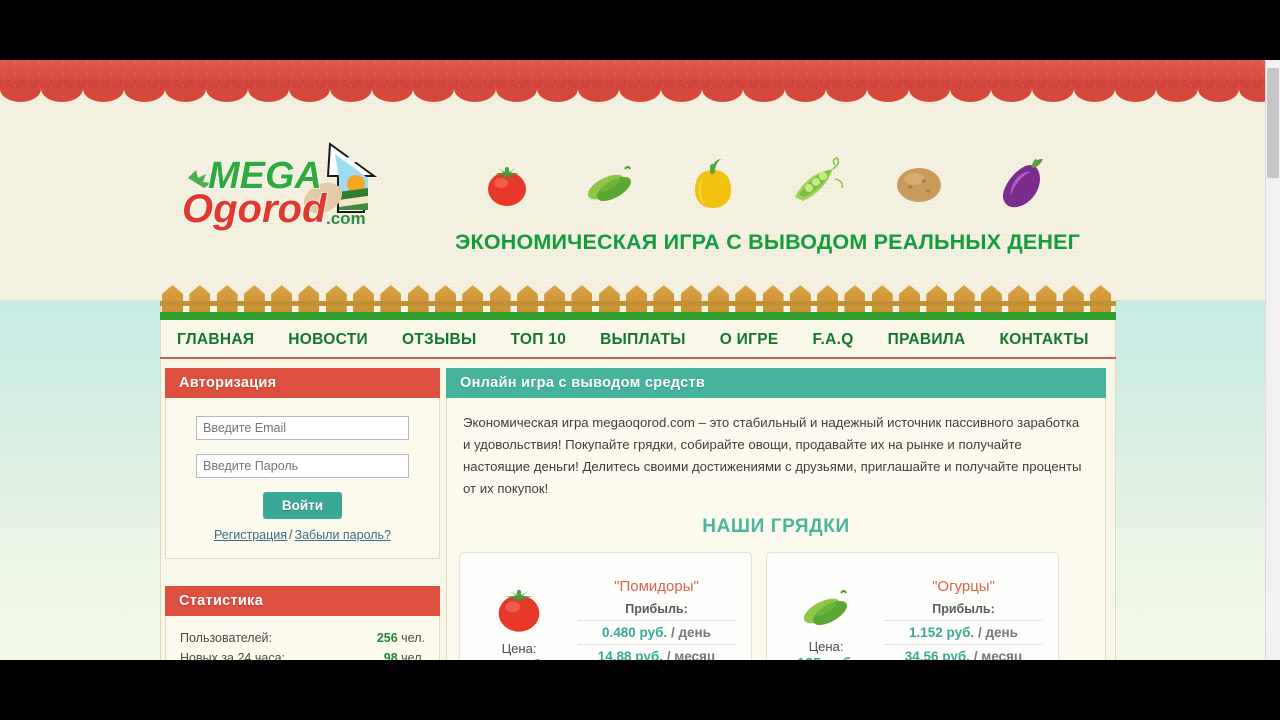  What do you see at coordinates (302, 466) in the screenshot?
I see `password-field` at bounding box center [302, 466].